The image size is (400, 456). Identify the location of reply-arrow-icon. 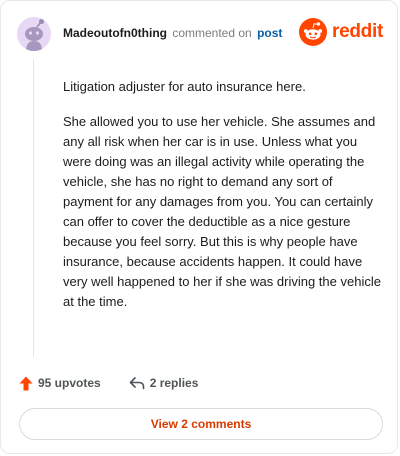
(137, 383).